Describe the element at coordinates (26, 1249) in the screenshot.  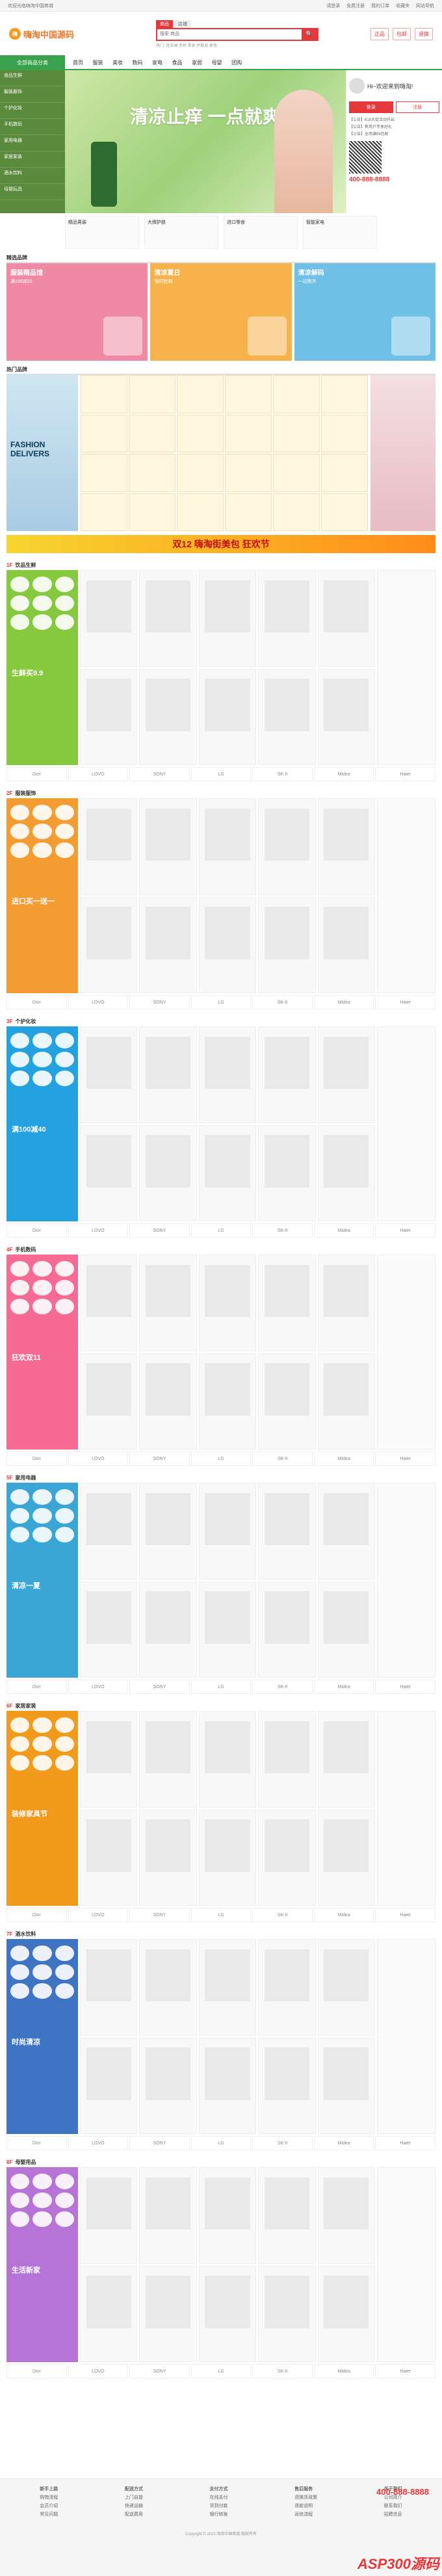
I see `floor-name: 手机数码` at that location.